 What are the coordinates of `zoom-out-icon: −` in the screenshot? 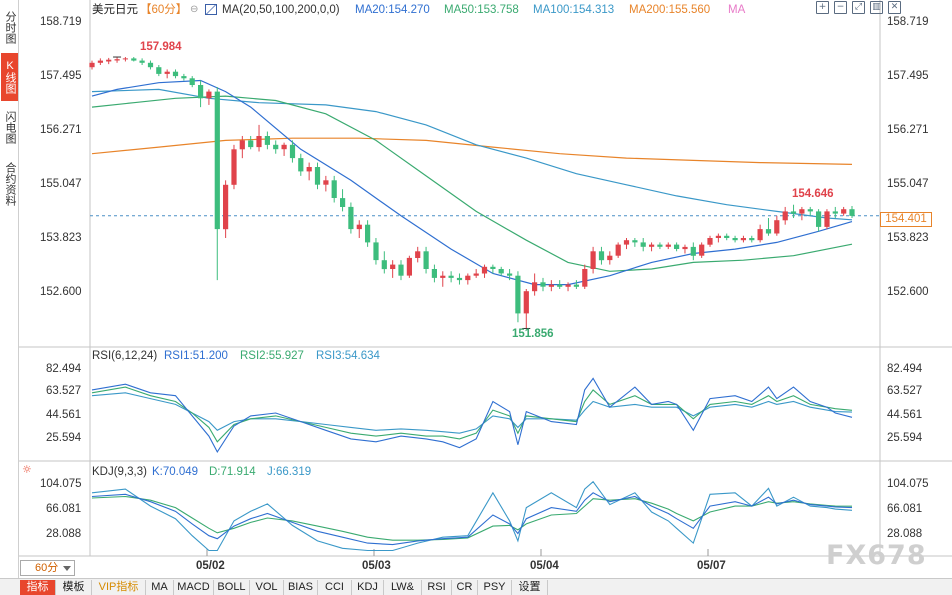 It's located at (840, 7).